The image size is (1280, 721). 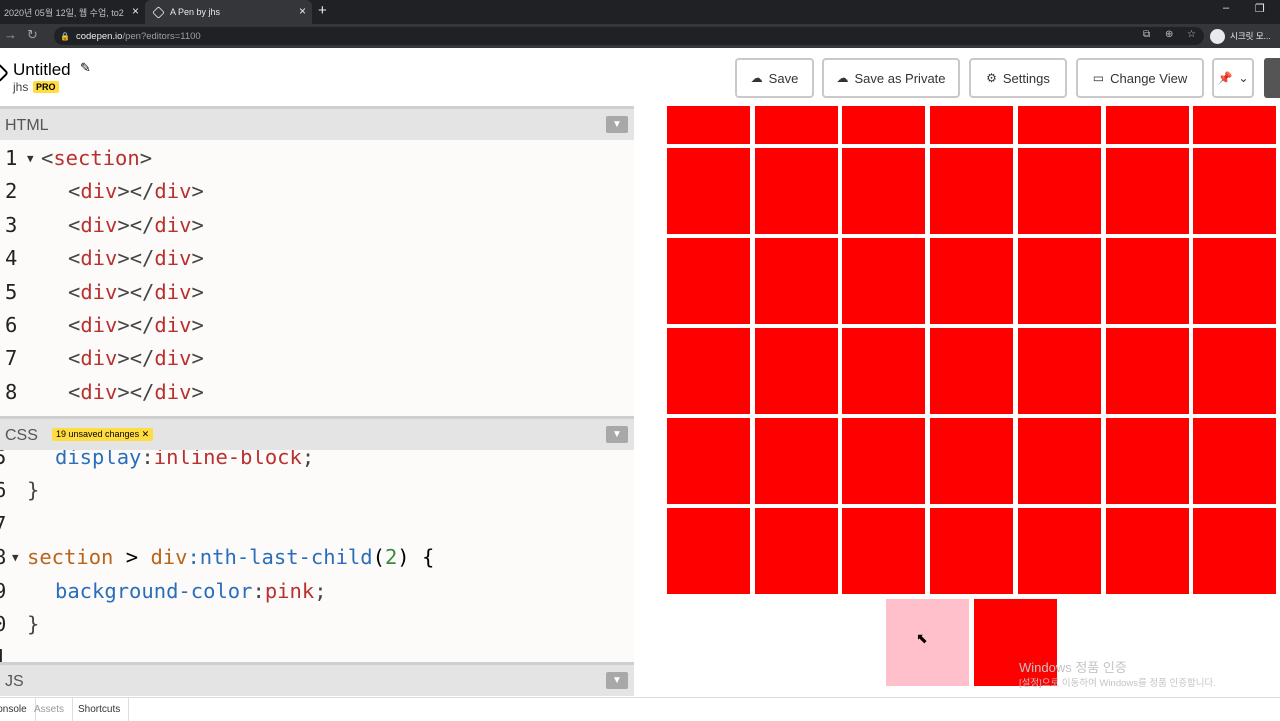 I want to click on minimize-icon: –, so click(x=1226, y=8).